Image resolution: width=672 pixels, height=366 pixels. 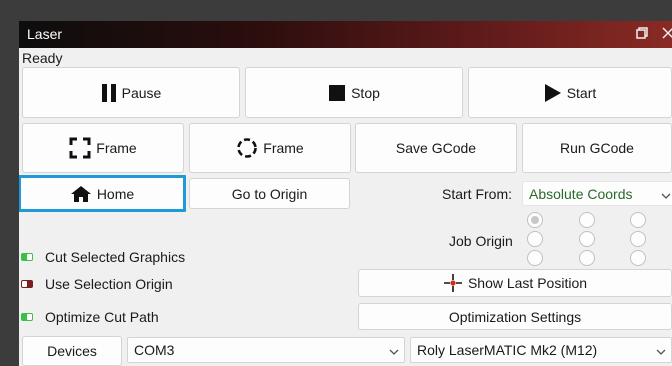 What do you see at coordinates (535, 239) in the screenshot?
I see `origin-radio-middle-left` at bounding box center [535, 239].